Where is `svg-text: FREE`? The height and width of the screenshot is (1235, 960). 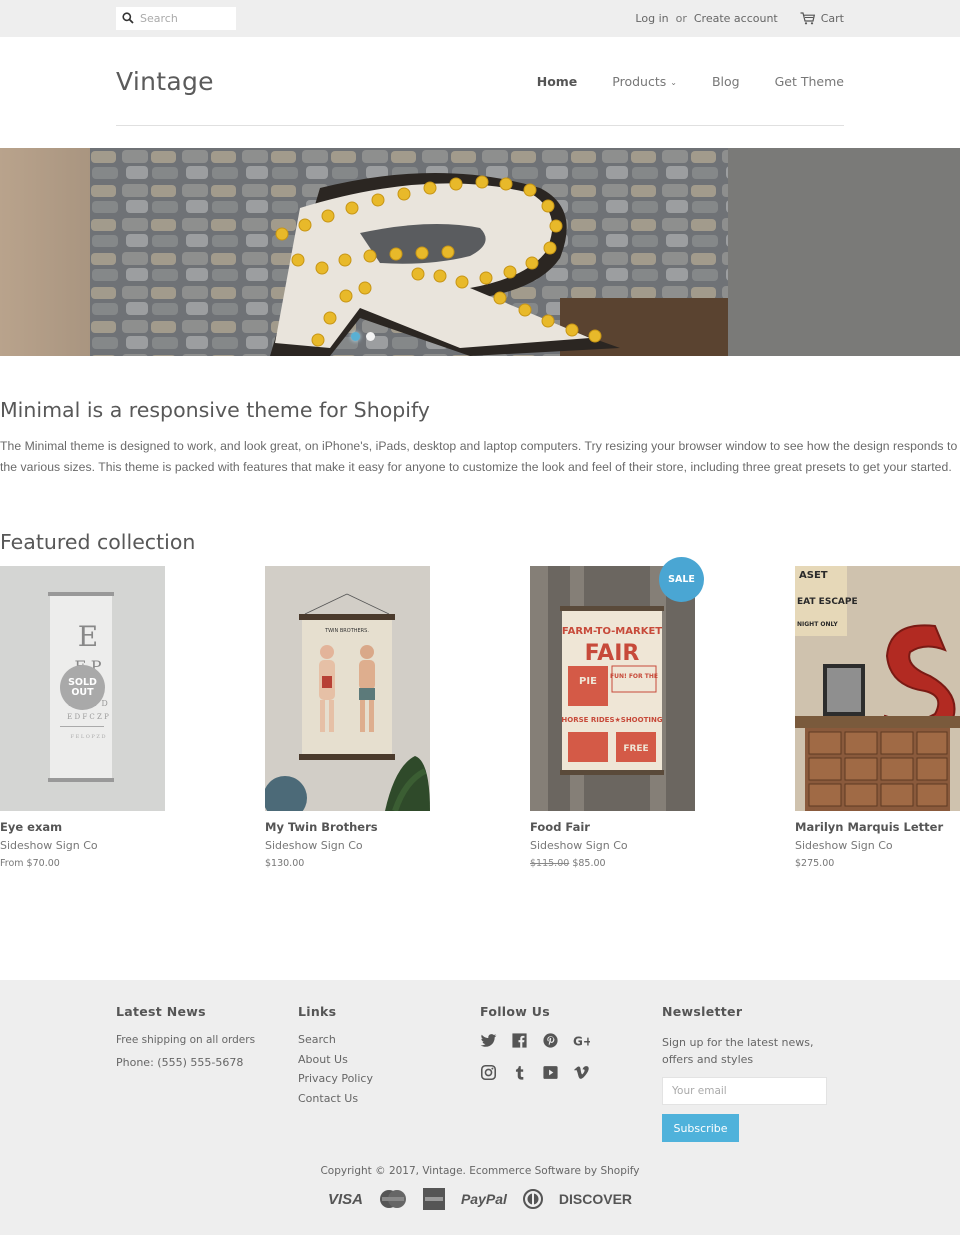 svg-text: FREE is located at coordinates (635, 749).